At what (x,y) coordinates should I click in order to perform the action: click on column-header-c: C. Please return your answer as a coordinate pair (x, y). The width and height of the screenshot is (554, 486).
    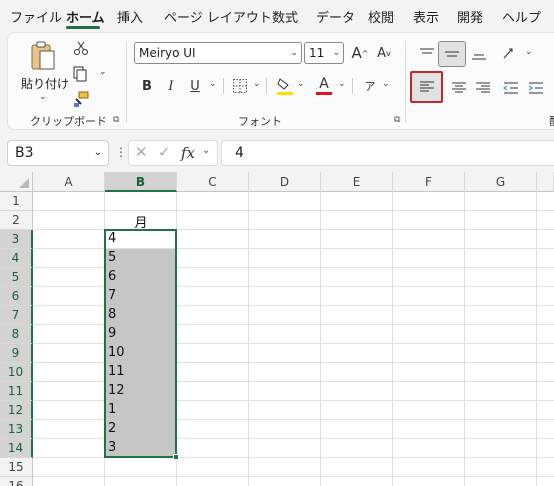
    Looking at the image, I should click on (213, 182).